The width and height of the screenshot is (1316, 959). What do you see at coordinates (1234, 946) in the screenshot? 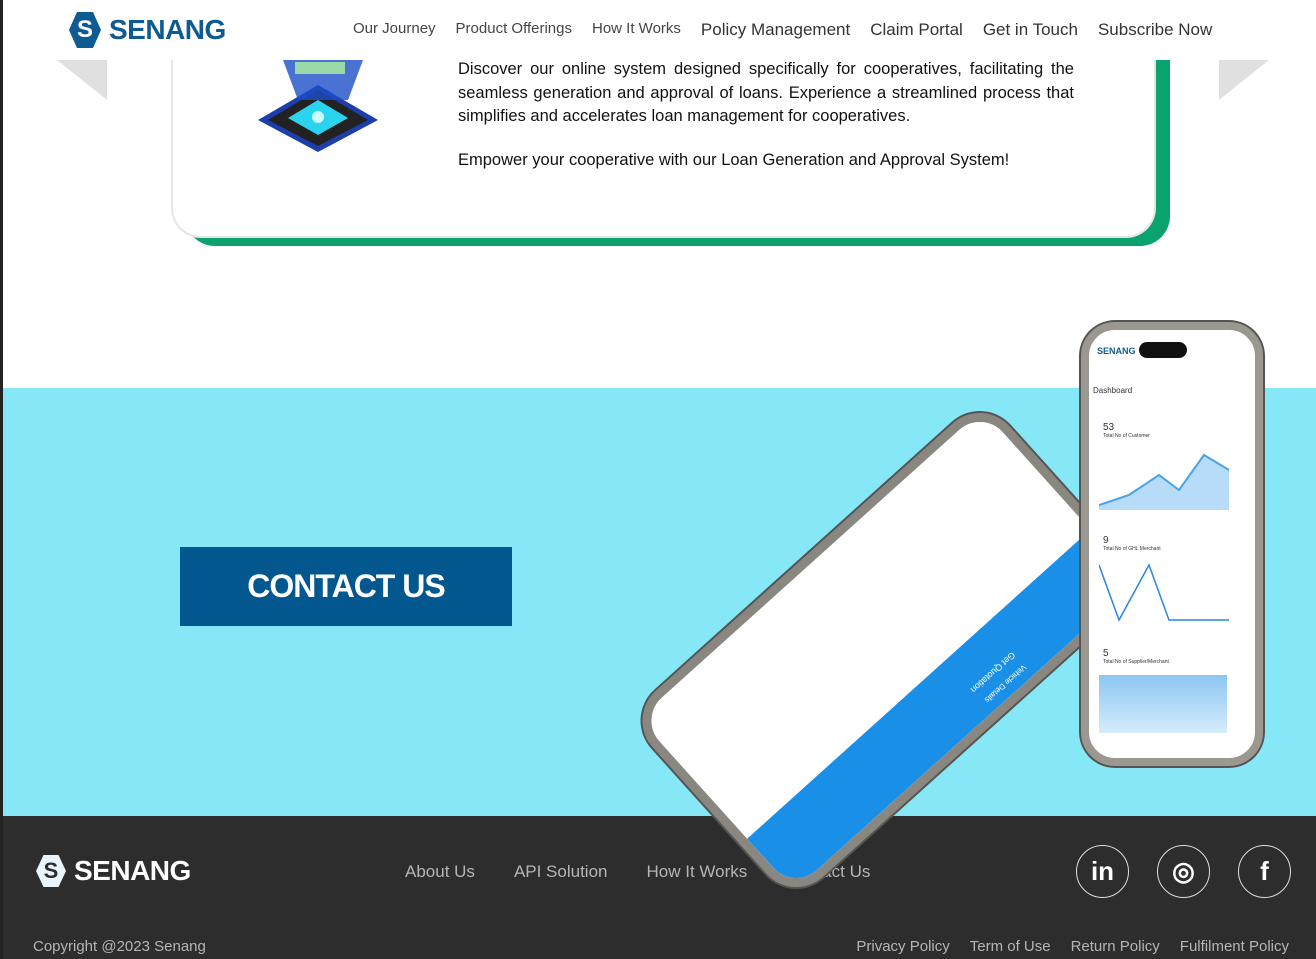
I see `fulfilment-policy-link: Fulfilment Policy` at bounding box center [1234, 946].